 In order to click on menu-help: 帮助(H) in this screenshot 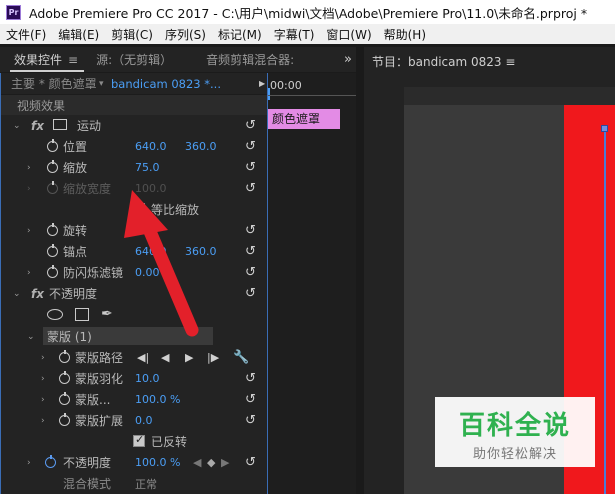, I will do `click(405, 34)`.